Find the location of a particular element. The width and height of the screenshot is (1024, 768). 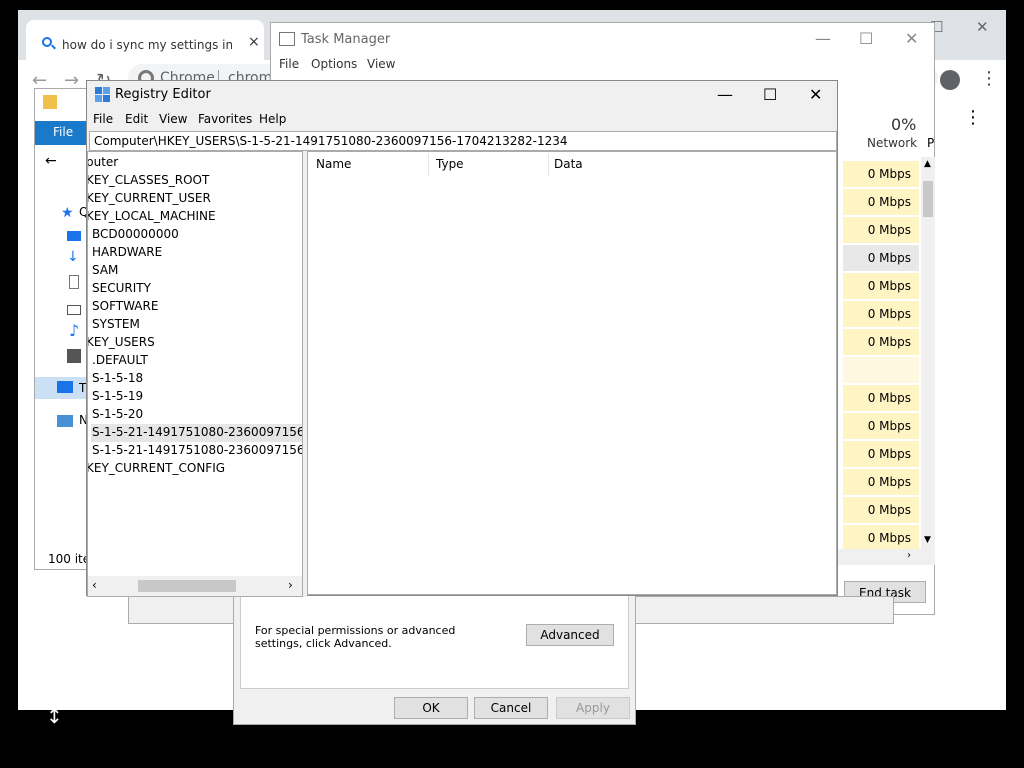

chrome-tab: how do i sync my settings in wind × is located at coordinates (145, 40).